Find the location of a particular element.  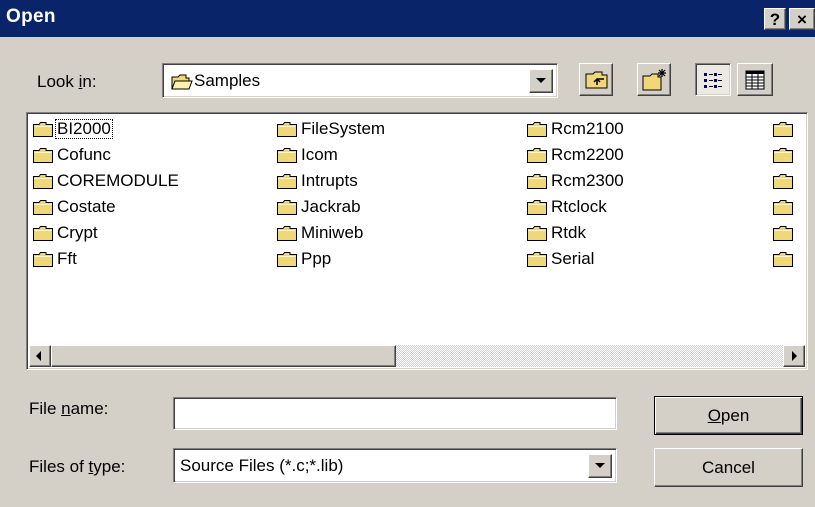

list-item-label: Intrupts is located at coordinates (329, 180).